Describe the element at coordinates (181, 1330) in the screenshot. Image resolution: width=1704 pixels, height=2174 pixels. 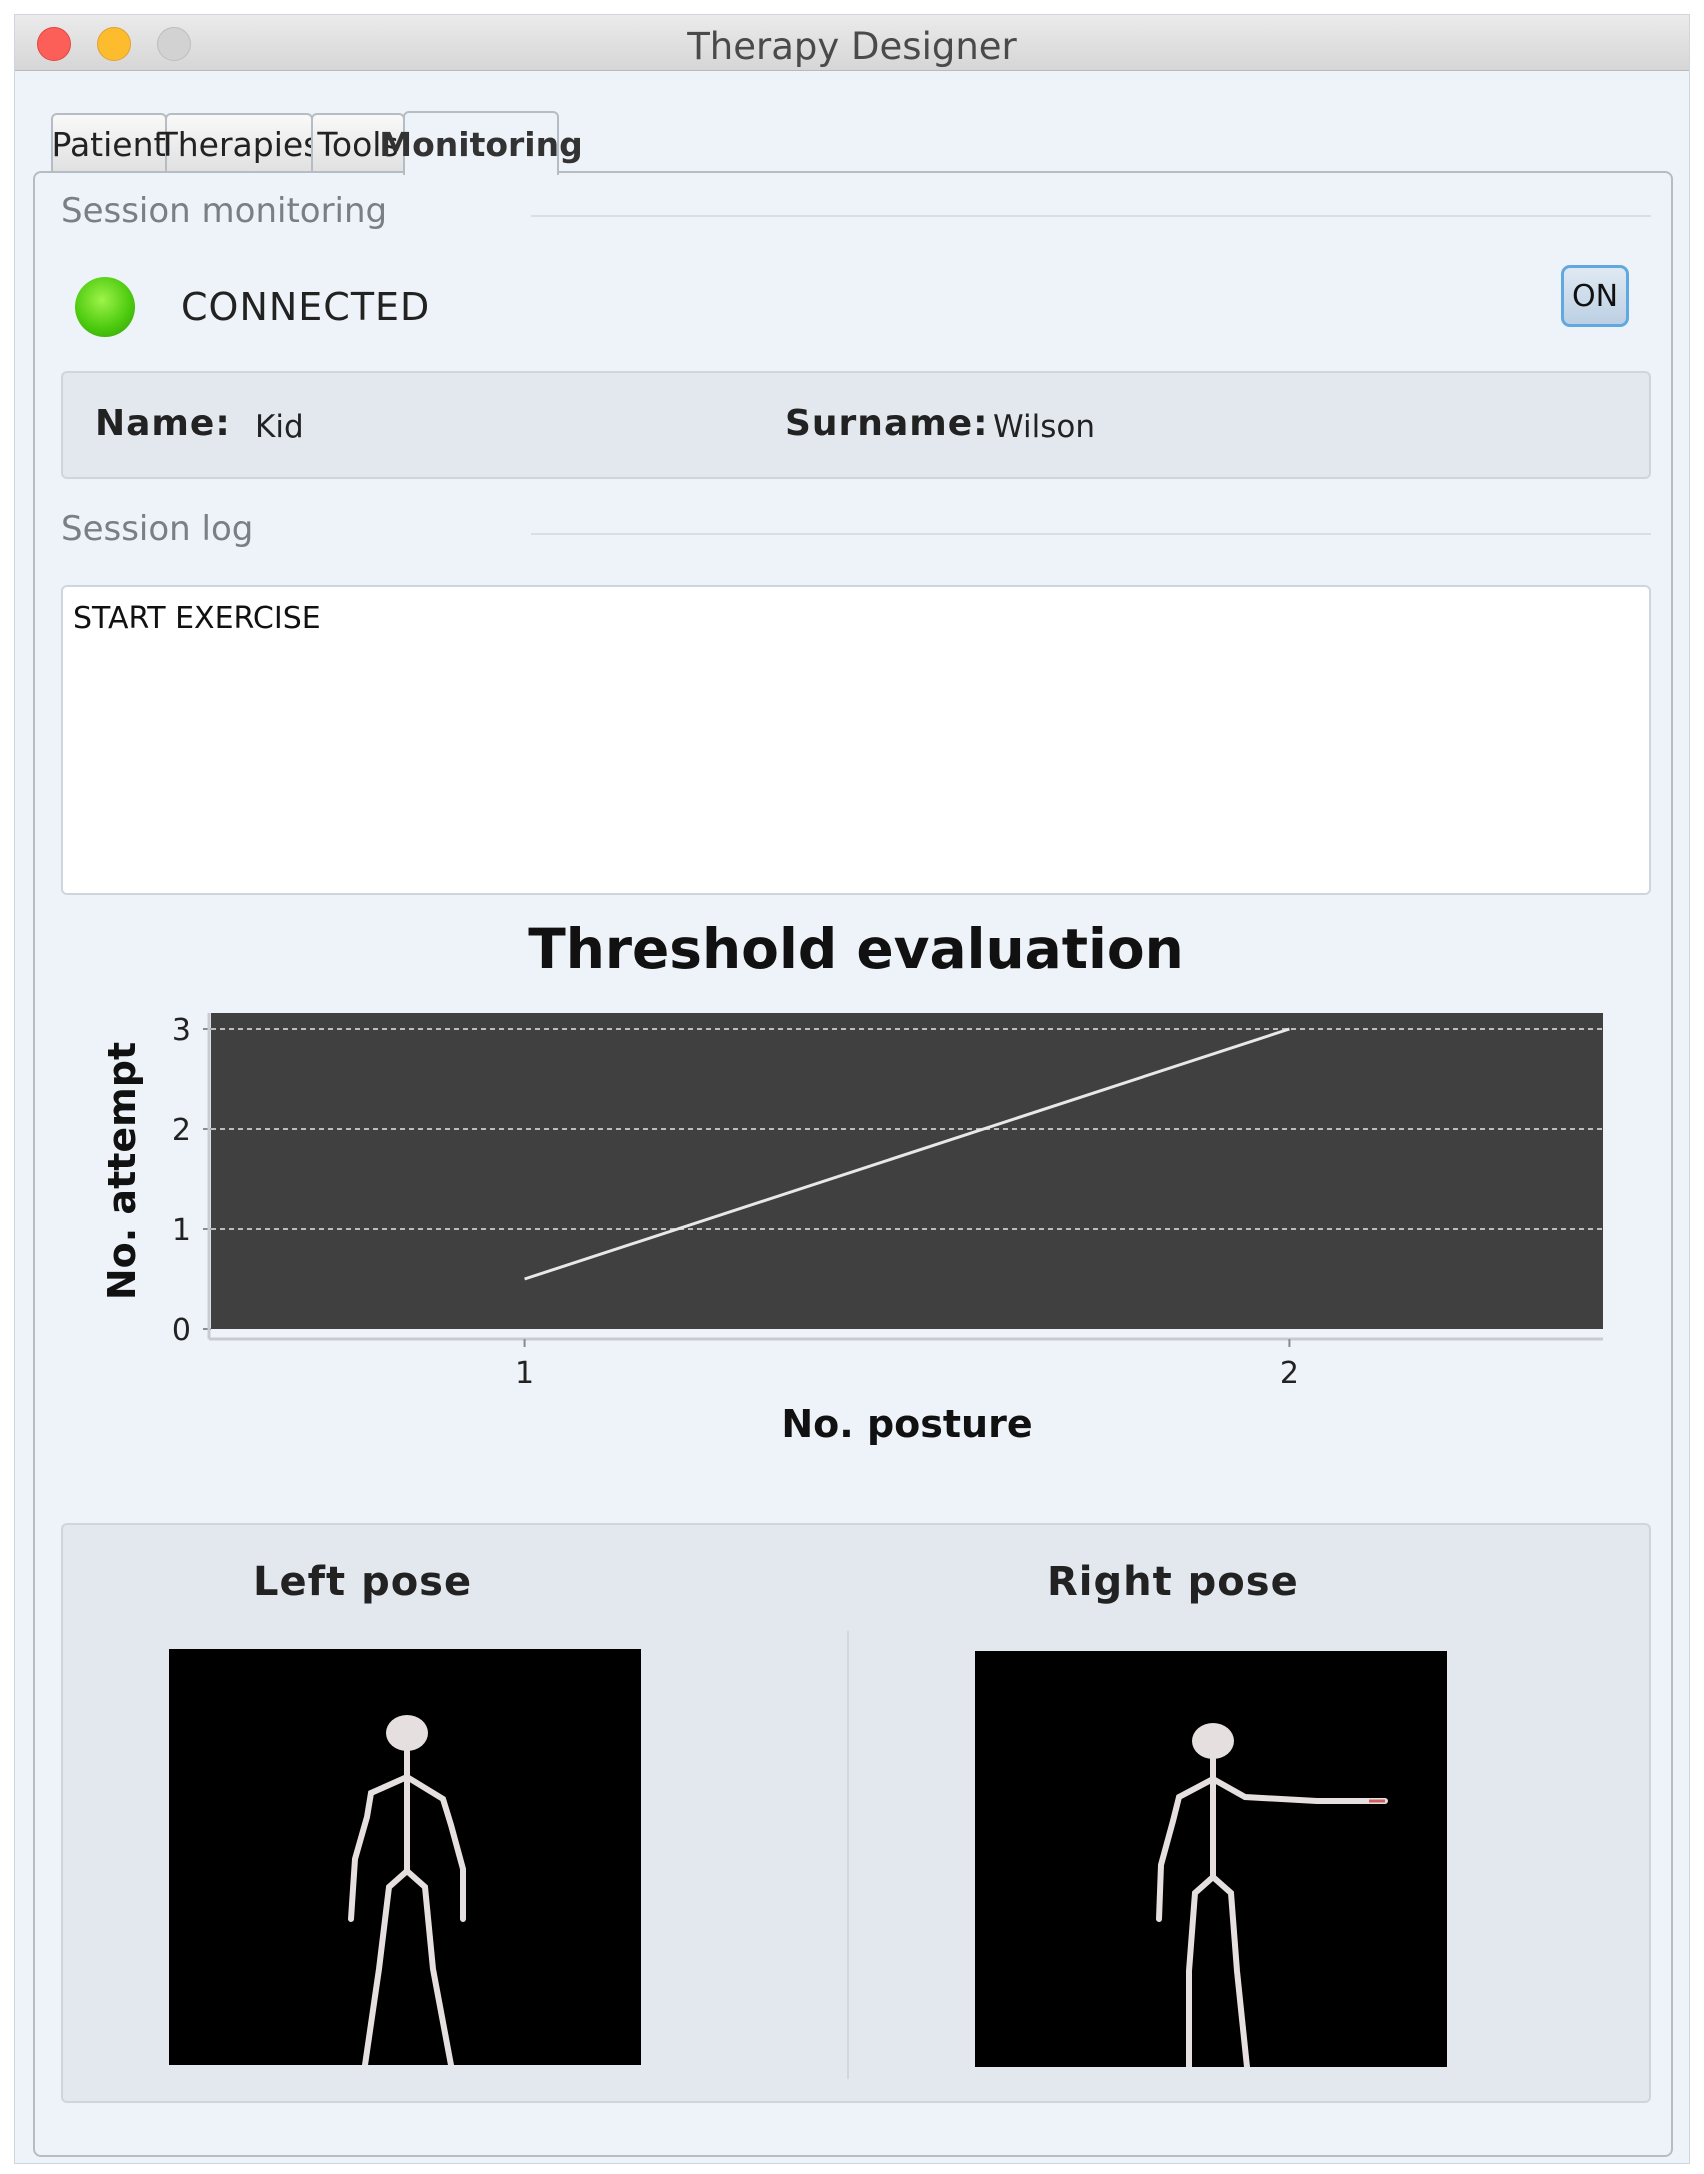
I see `y-tick-label: 0` at that location.